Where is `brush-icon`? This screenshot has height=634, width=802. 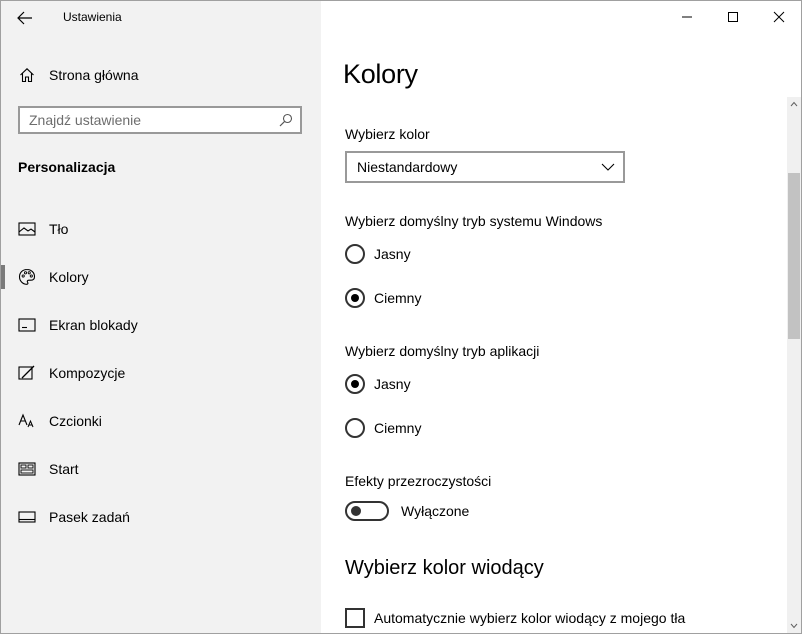
brush-icon is located at coordinates (27, 373).